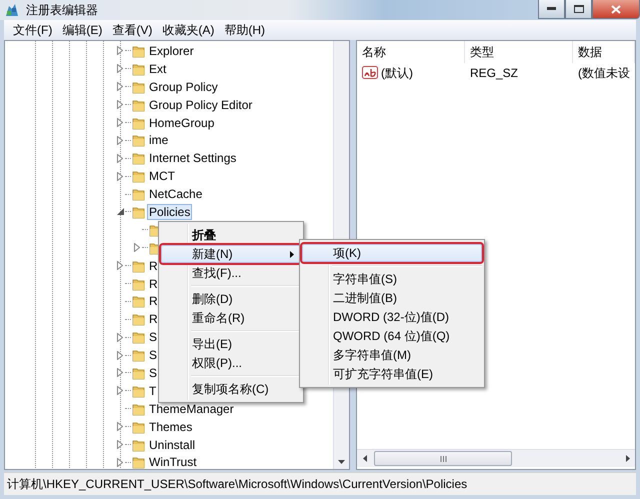 Image resolution: width=640 pixels, height=499 pixels. What do you see at coordinates (392, 253) in the screenshot?
I see `menu-item: 项(K)` at bounding box center [392, 253].